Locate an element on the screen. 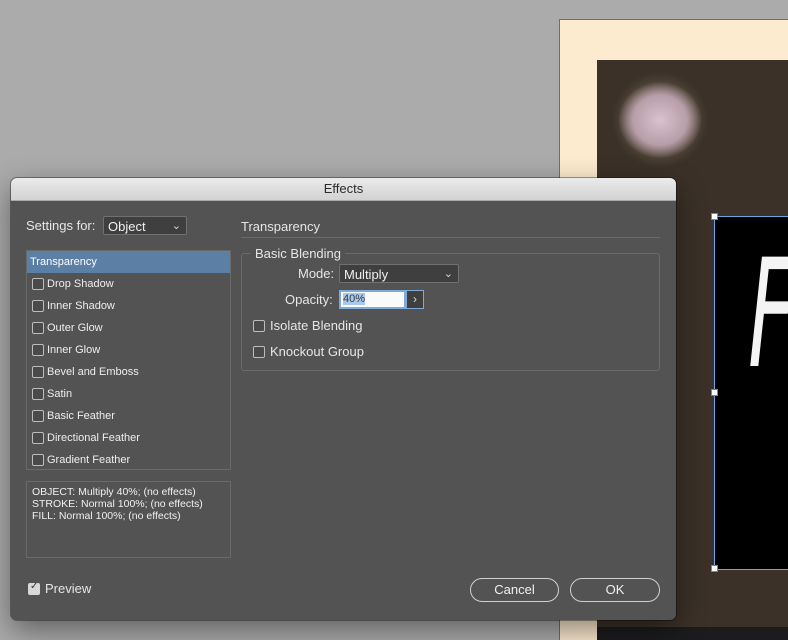 The image size is (788, 640). settings-for-label: Settings for: is located at coordinates (61, 225).